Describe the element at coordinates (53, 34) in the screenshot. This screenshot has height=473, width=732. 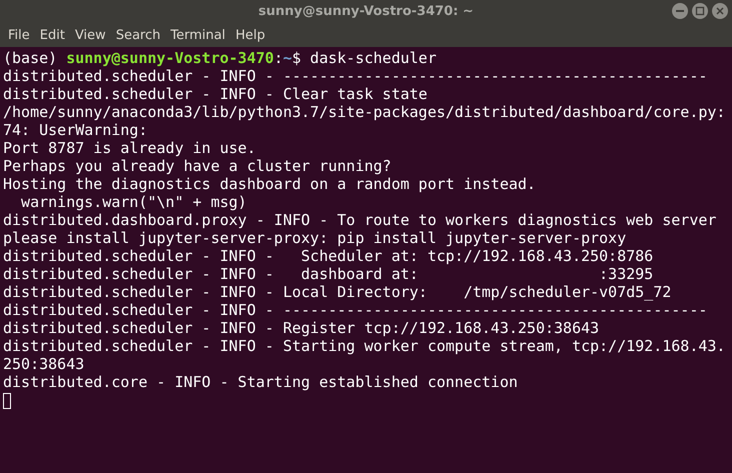
I see `menu-item: Edit` at that location.